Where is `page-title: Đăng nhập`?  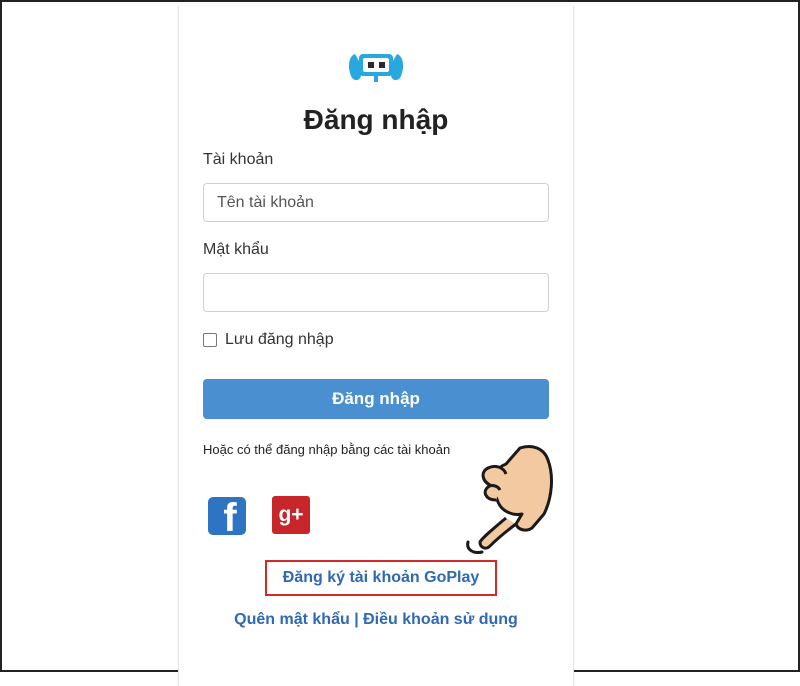 page-title: Đăng nhập is located at coordinates (376, 119).